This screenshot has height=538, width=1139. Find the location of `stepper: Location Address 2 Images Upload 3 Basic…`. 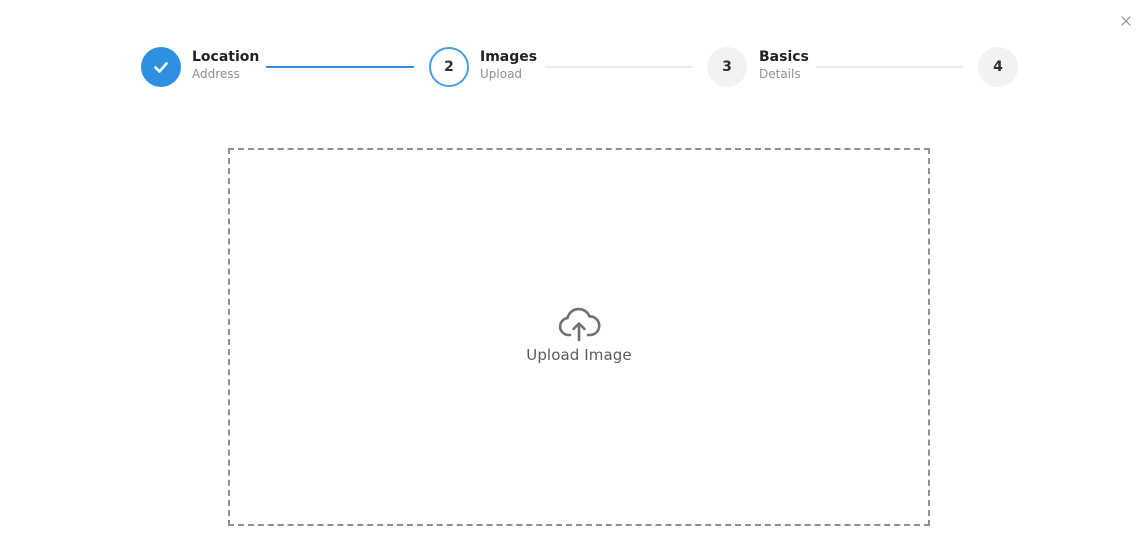

stepper: Location Address 2 Images Upload 3 Basic… is located at coordinates (569, 68).